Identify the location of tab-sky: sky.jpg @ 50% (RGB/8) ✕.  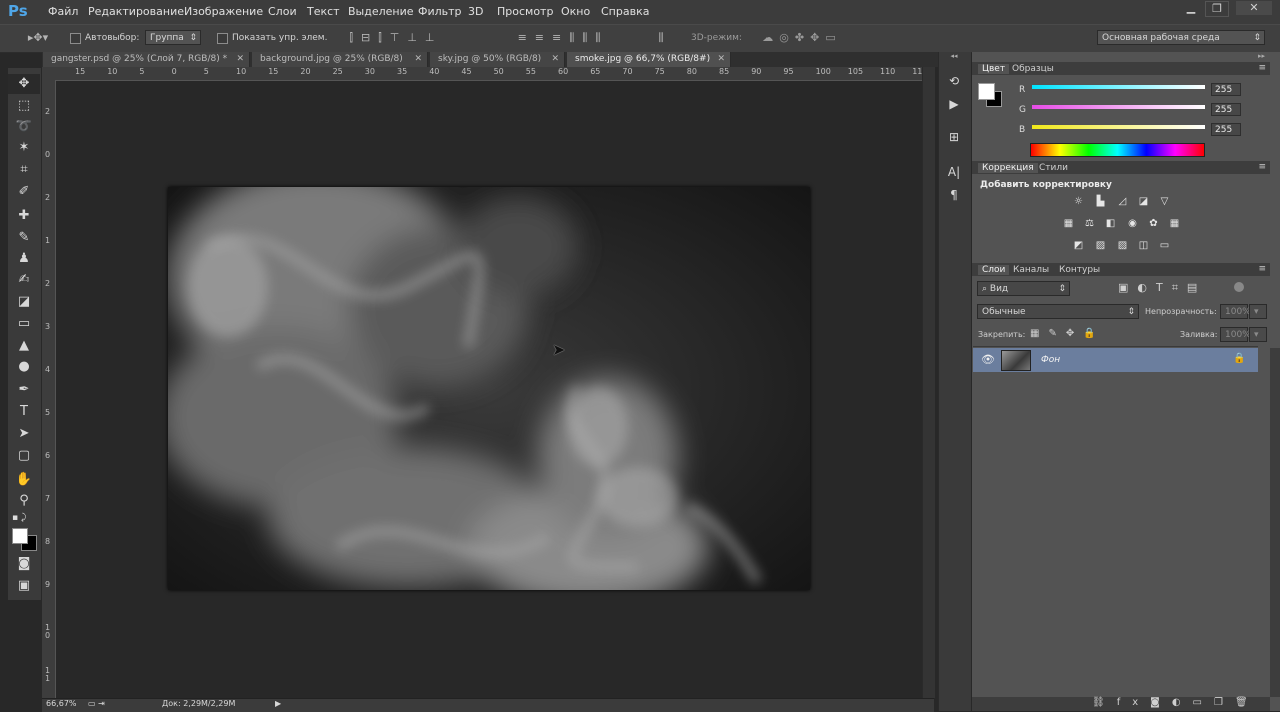
(497, 59).